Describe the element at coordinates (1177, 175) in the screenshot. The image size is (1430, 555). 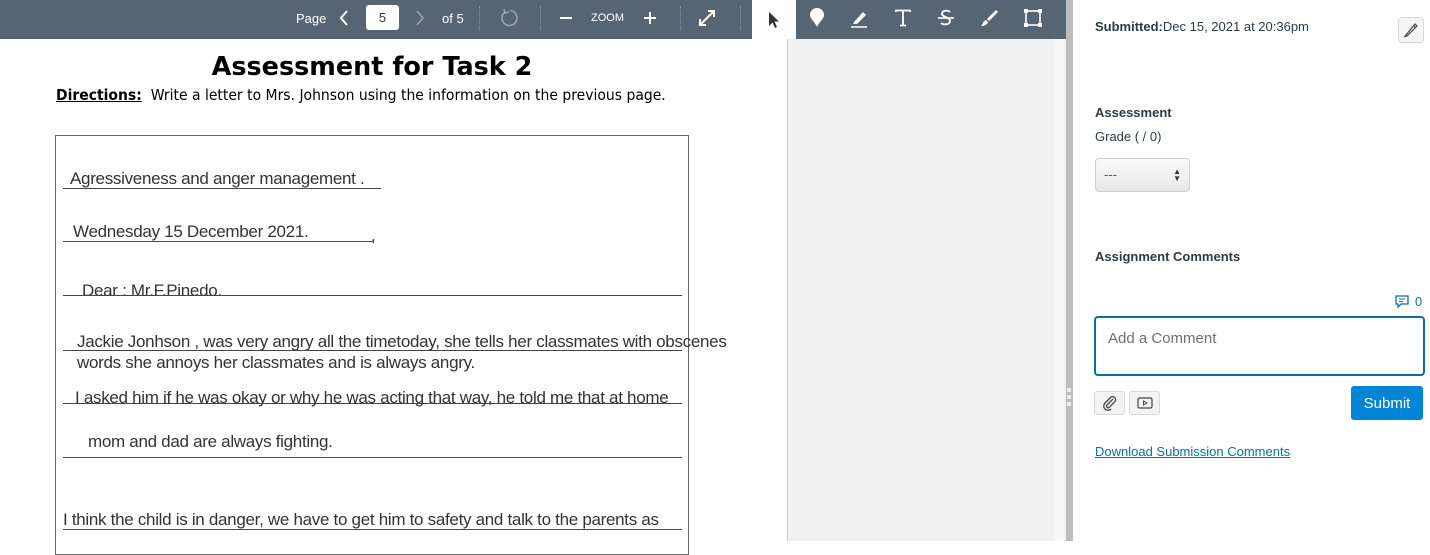
I see `select-arrows-icon: ▲ ▼` at that location.